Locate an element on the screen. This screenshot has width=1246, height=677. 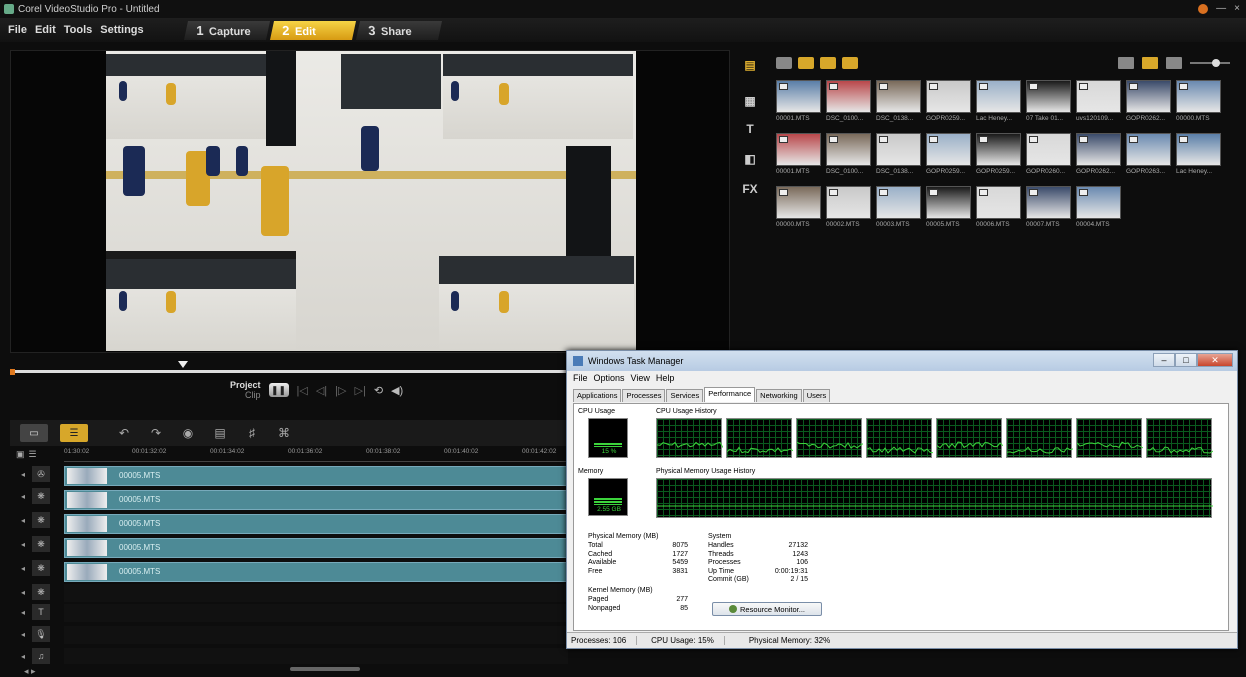
menu-settings: Settings is located at coordinates (121, 30).